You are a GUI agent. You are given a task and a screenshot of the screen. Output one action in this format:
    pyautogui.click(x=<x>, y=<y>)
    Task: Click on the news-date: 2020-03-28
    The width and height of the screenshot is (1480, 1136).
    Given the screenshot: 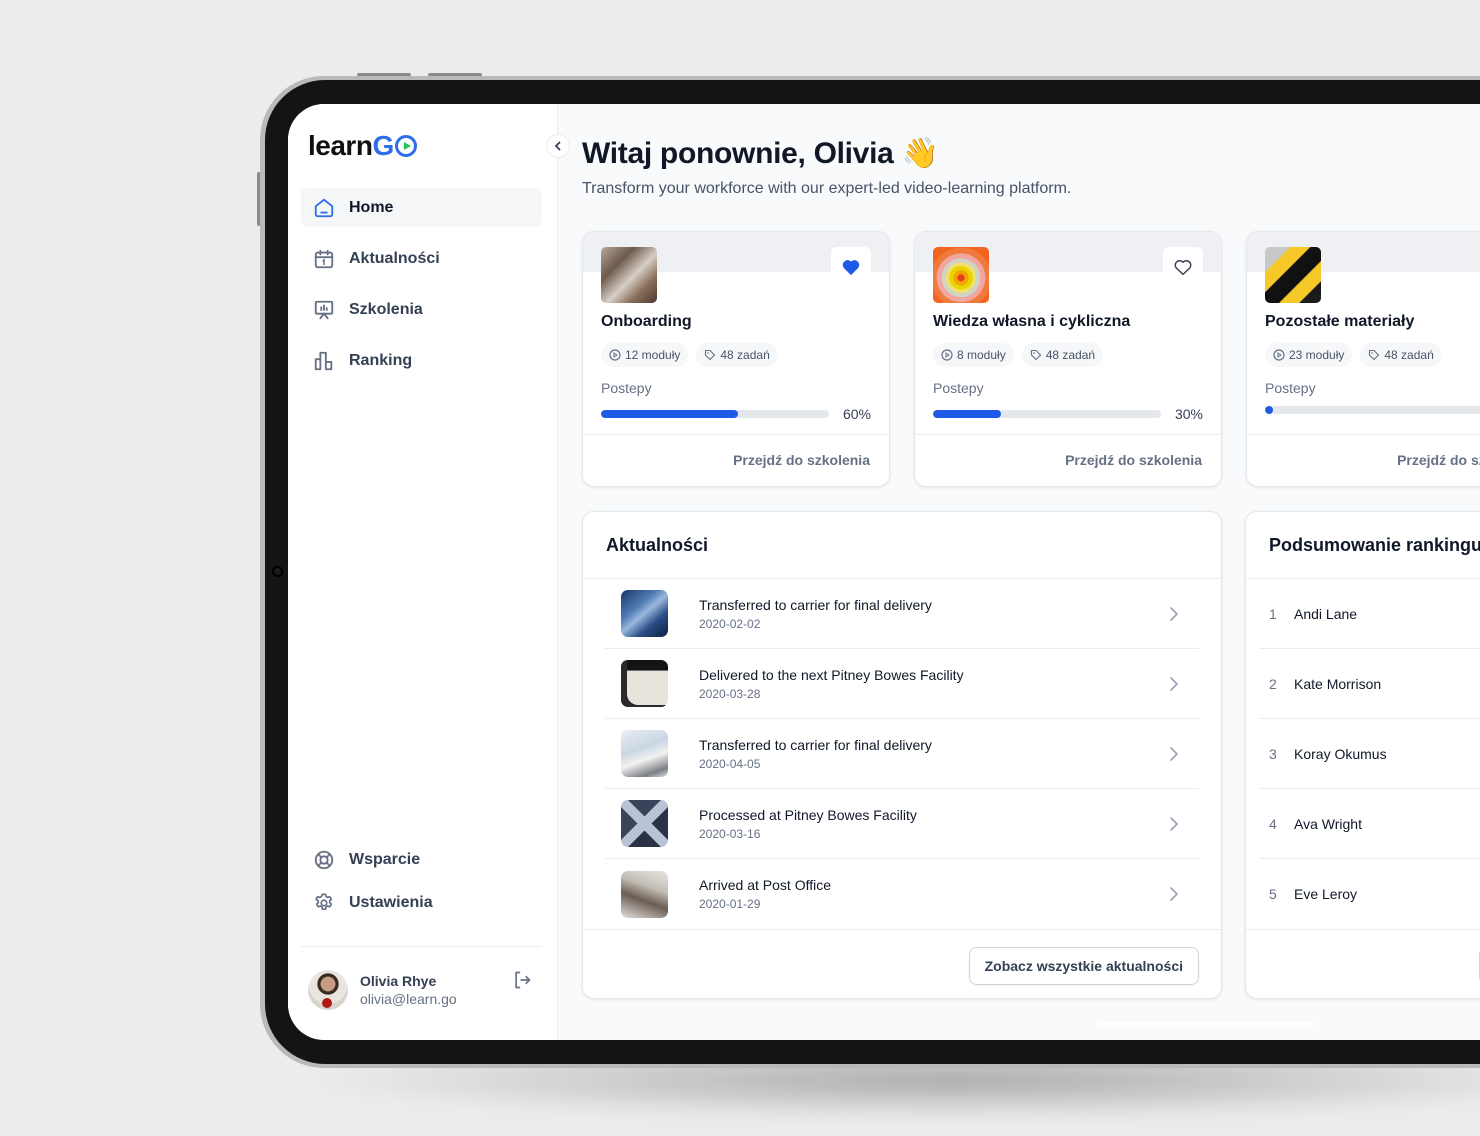 What is the action you would take?
    pyautogui.click(x=730, y=693)
    